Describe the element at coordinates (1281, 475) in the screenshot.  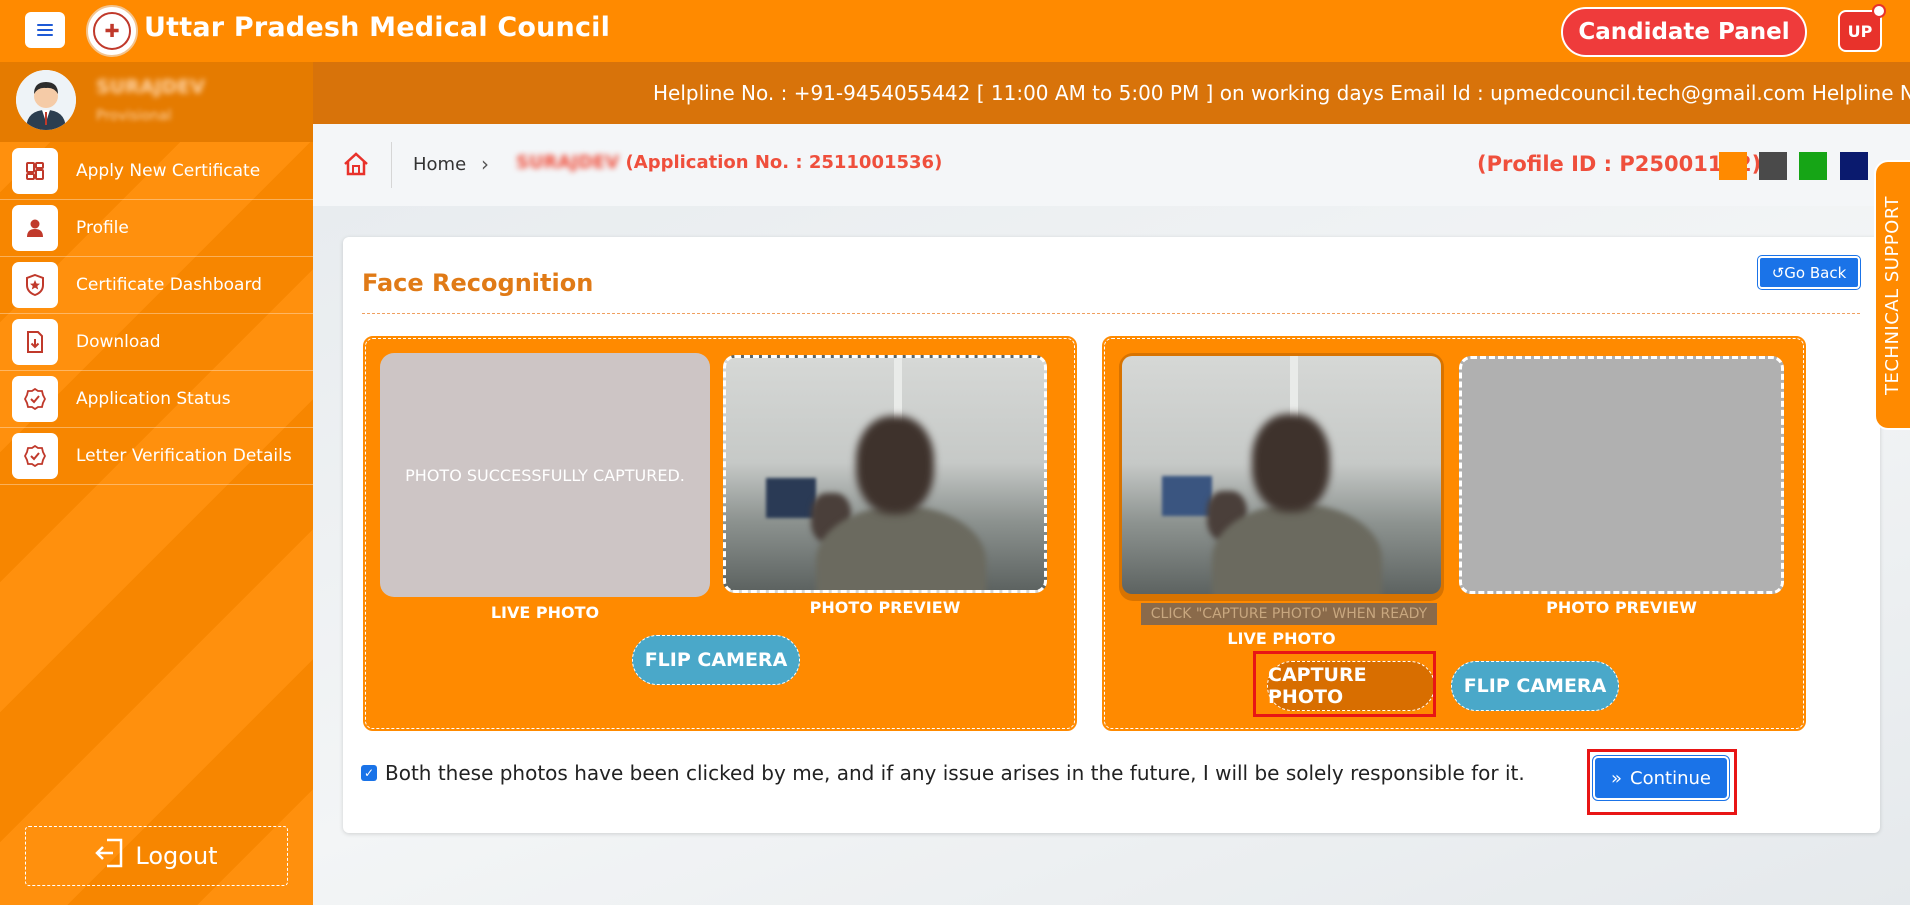
I see `live-camera-feed` at that location.